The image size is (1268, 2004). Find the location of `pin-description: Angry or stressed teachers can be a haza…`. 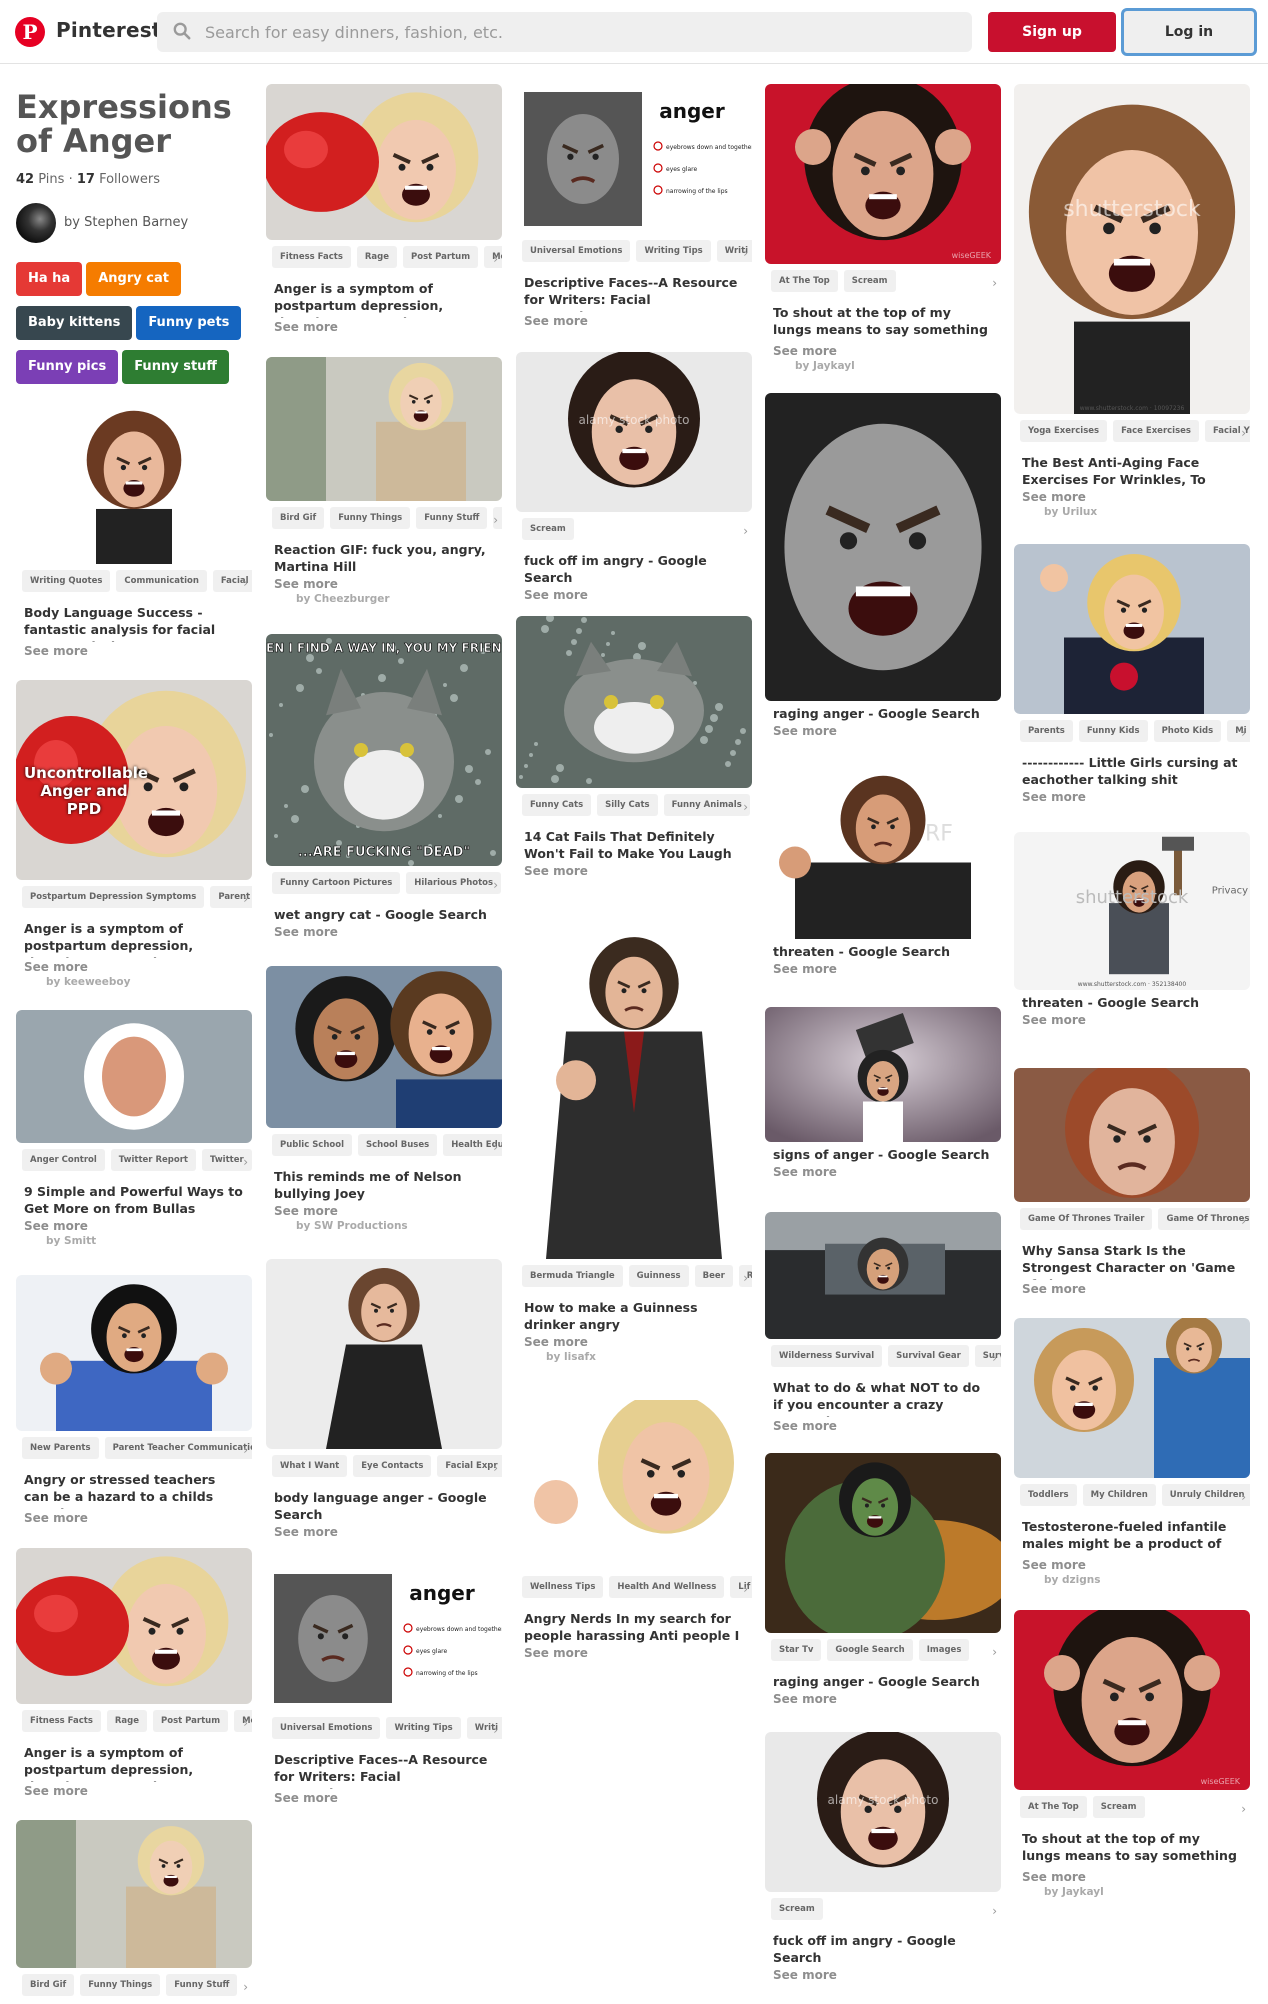

pin-description: Angry or stressed teachers can be a haza… is located at coordinates (134, 1488).